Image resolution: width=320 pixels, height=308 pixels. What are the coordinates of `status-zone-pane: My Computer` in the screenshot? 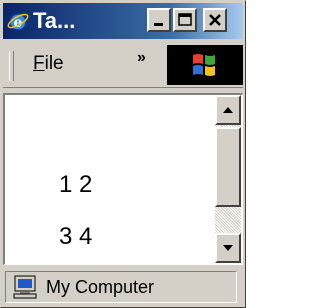 It's located at (121, 287).